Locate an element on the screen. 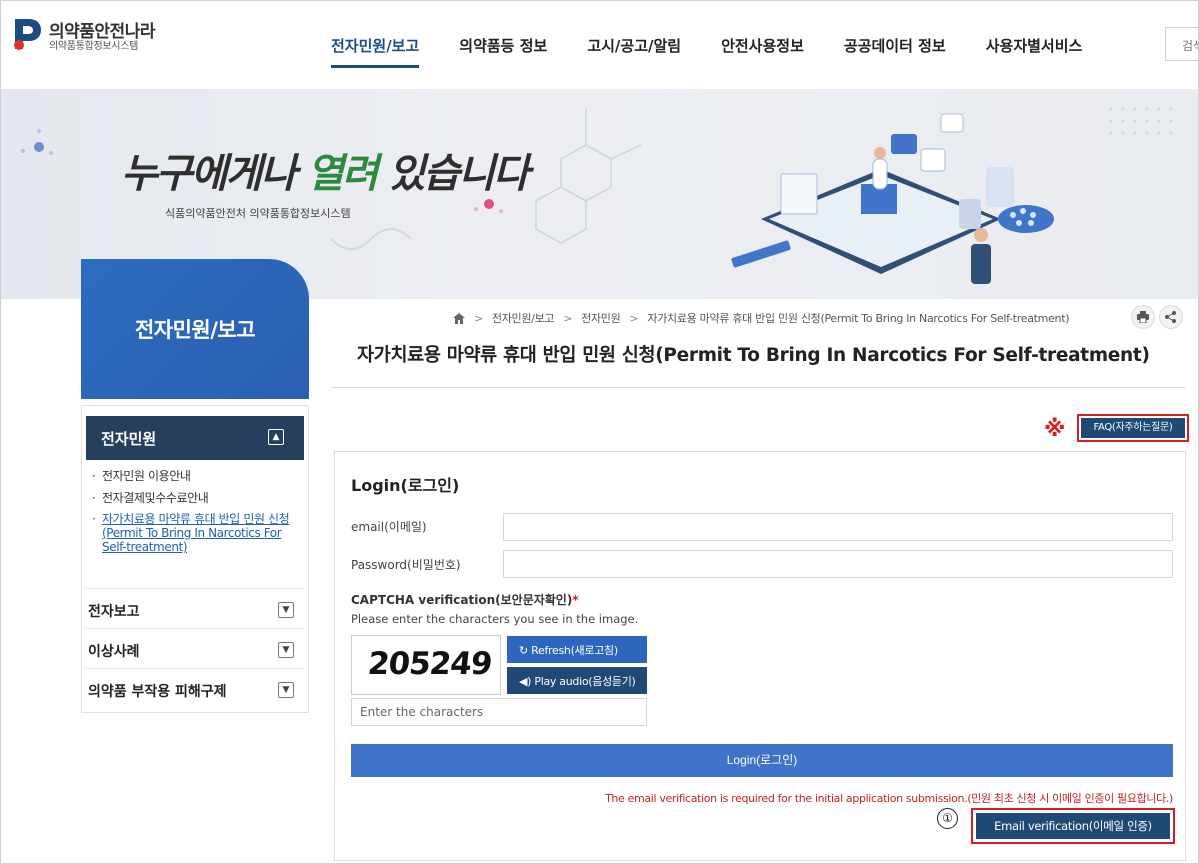 The height and width of the screenshot is (864, 1199). step-marker: ① is located at coordinates (947, 818).